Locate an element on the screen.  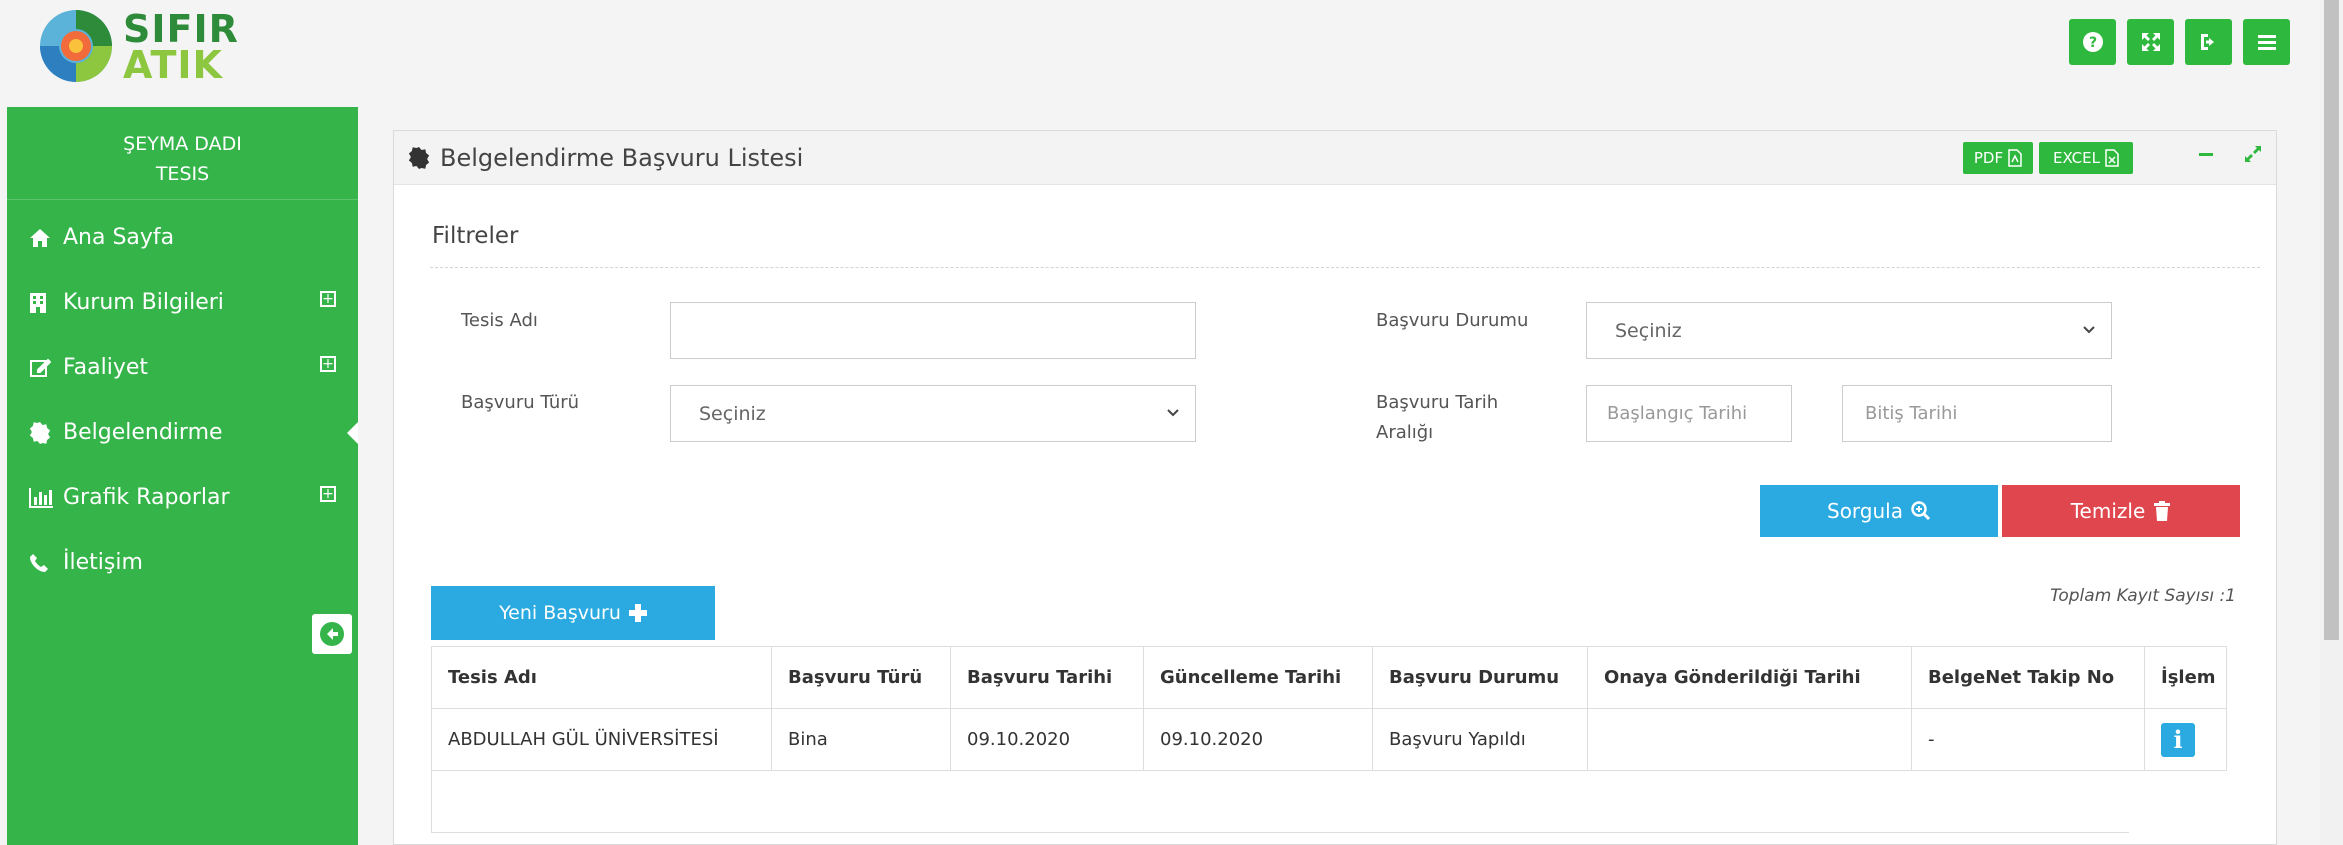
basvuru-durumu-label: Başvuru Durumu is located at coordinates (1452, 320).